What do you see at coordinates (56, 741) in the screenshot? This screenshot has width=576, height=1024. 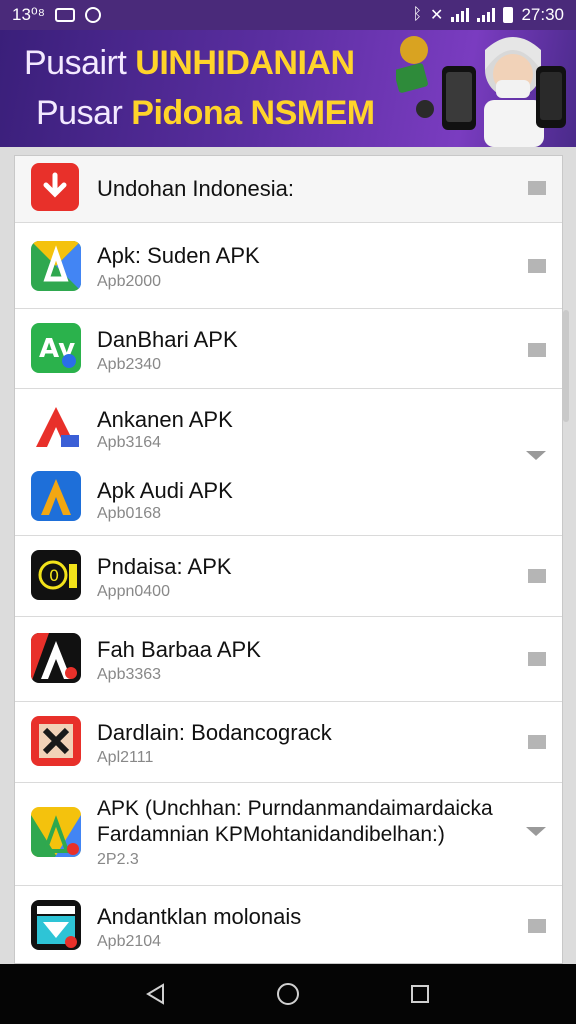 I see `bodancograck-app-icon` at bounding box center [56, 741].